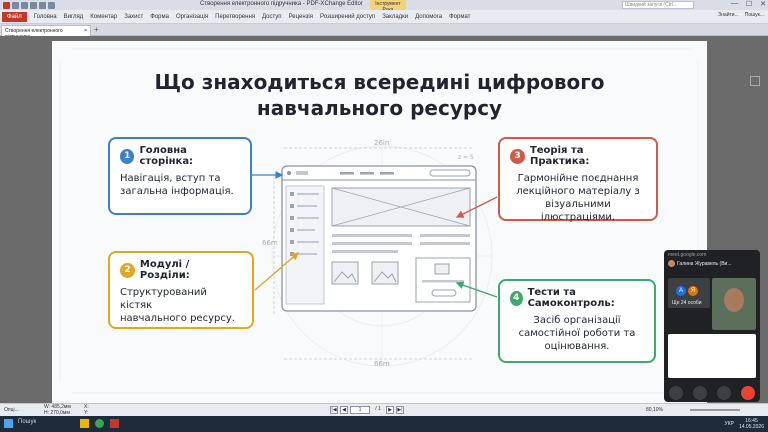 The height and width of the screenshot is (432, 768). What do you see at coordinates (177, 318) in the screenshot?
I see `card-modules-line: навчального ресурсу.` at bounding box center [177, 318].